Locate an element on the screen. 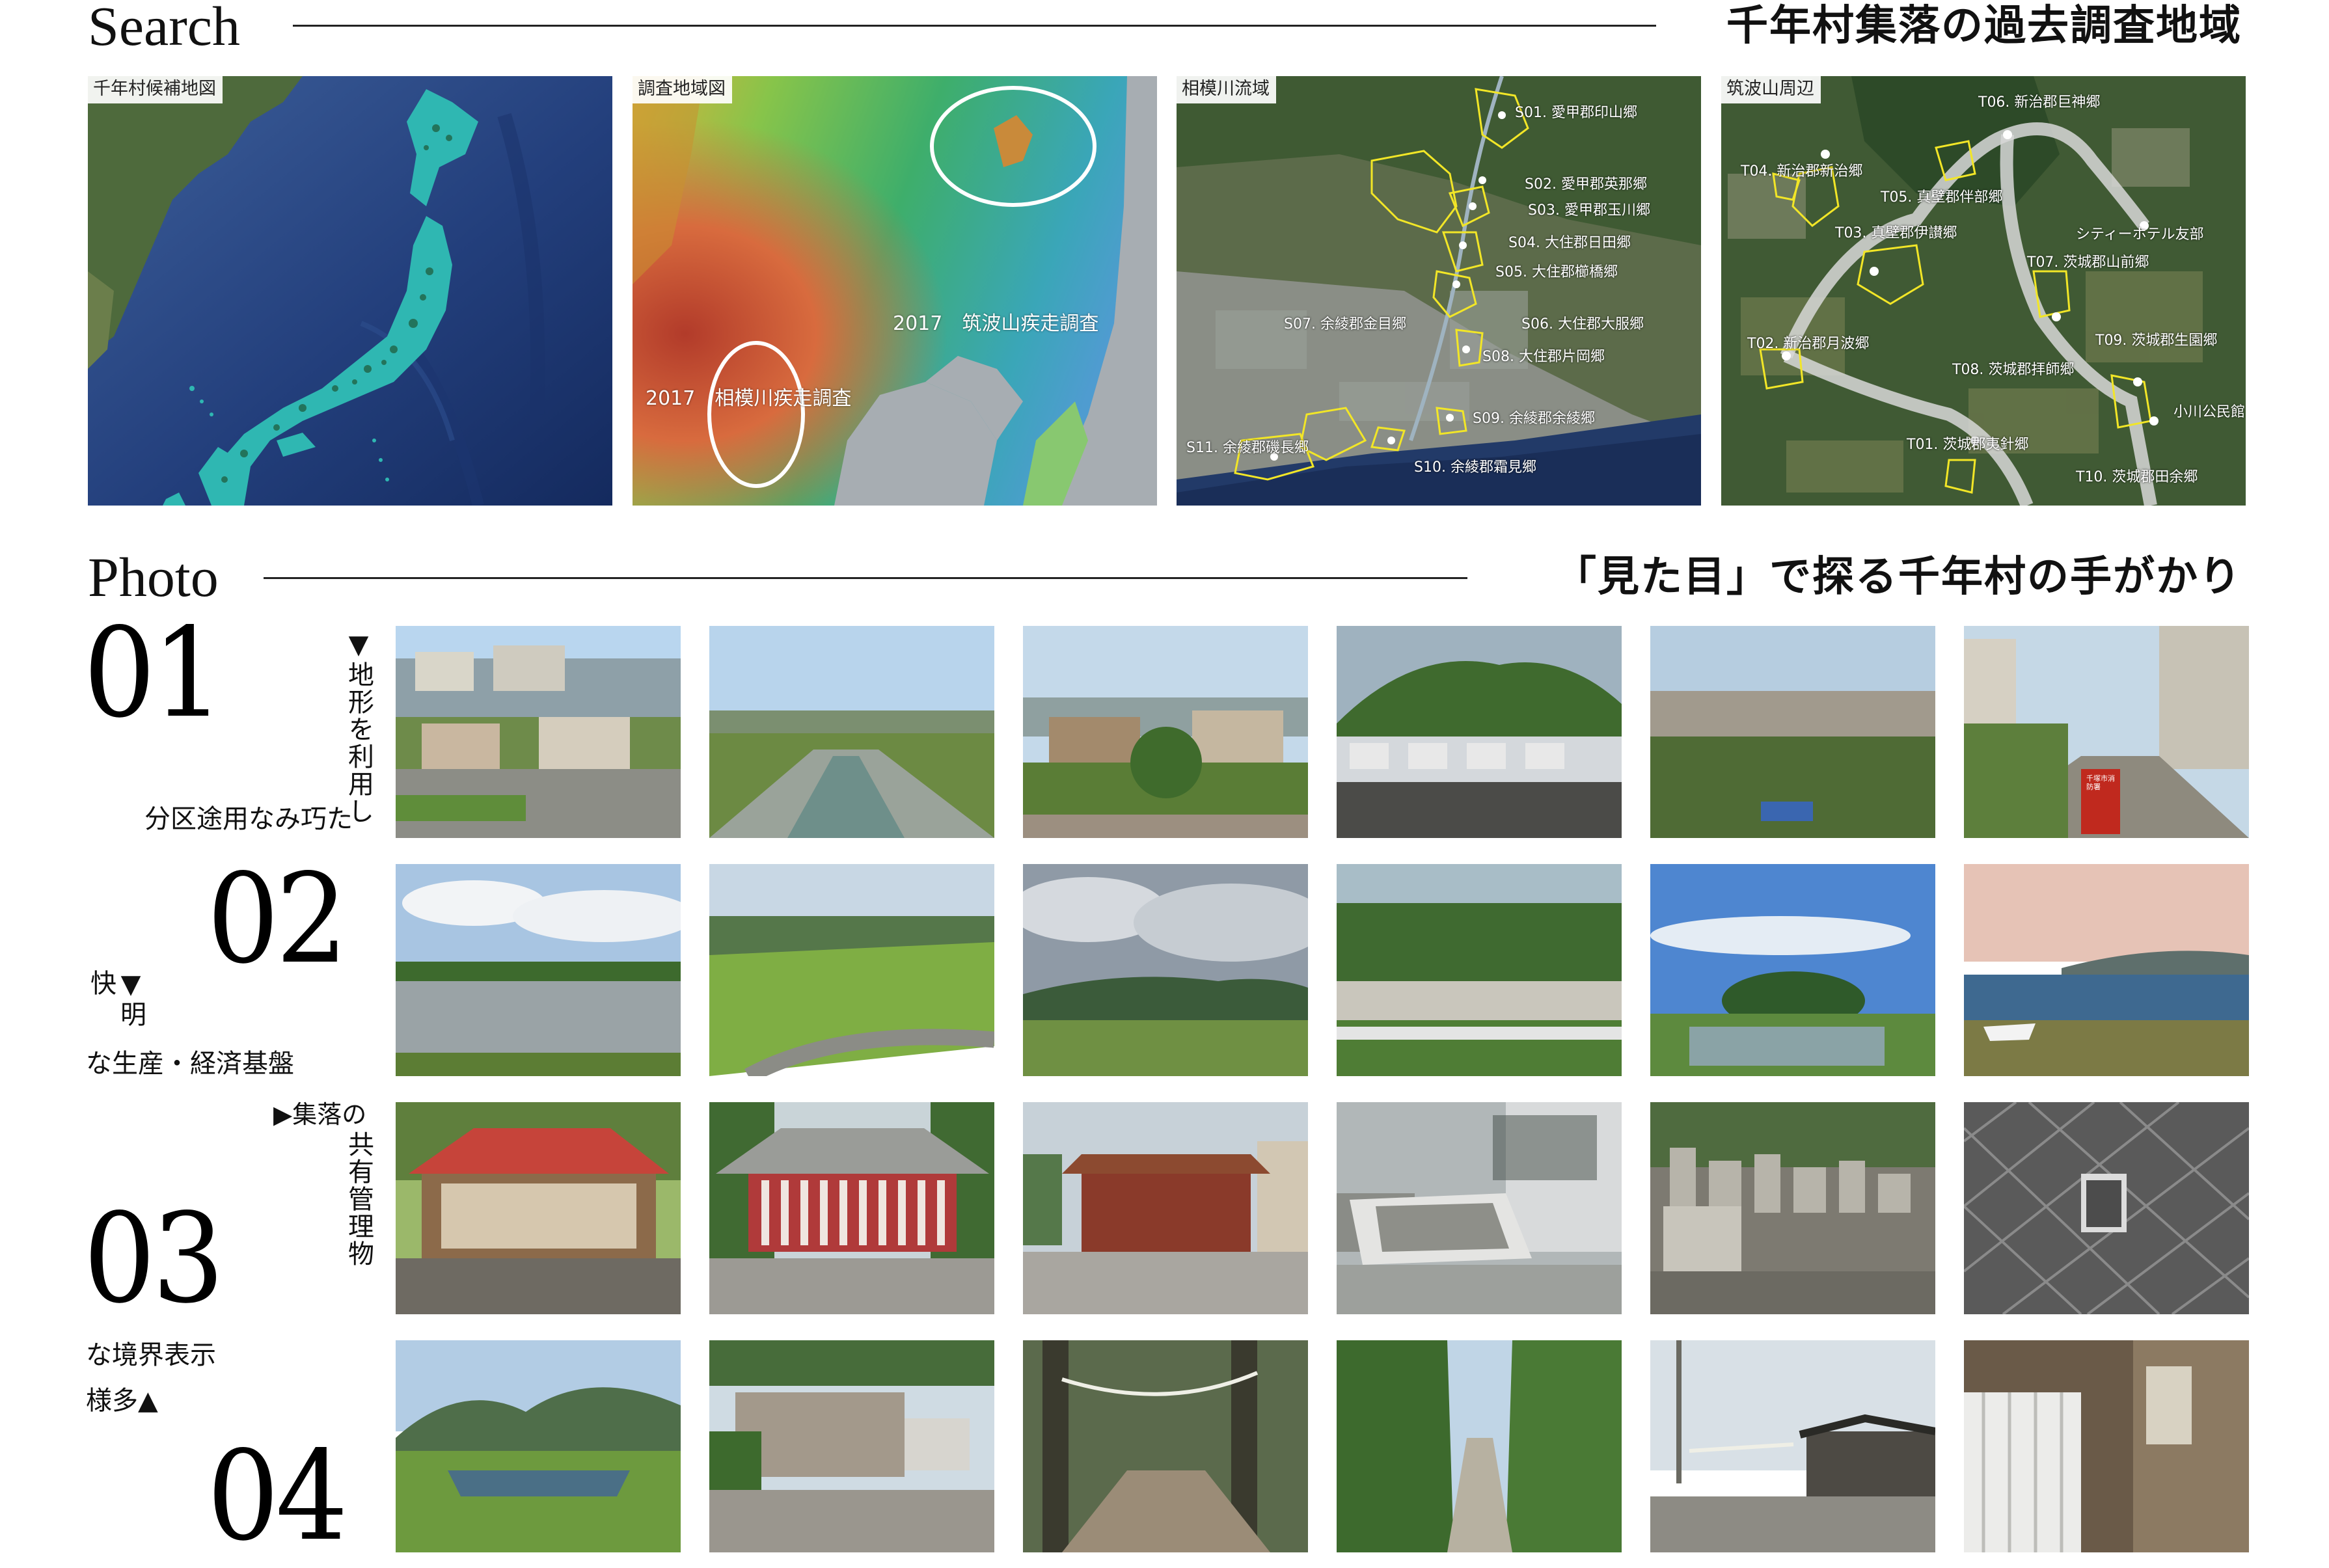  fire-station-sign: 千塚市消防署 is located at coordinates (2101, 782).